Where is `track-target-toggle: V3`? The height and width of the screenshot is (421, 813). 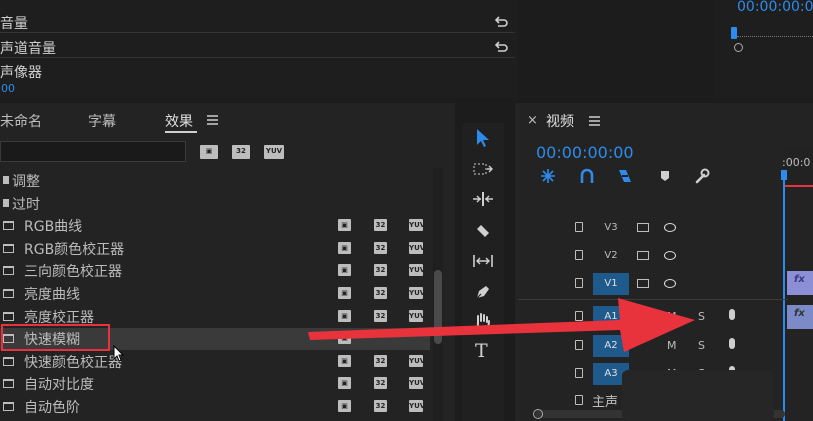 track-target-toggle: V3 is located at coordinates (611, 228).